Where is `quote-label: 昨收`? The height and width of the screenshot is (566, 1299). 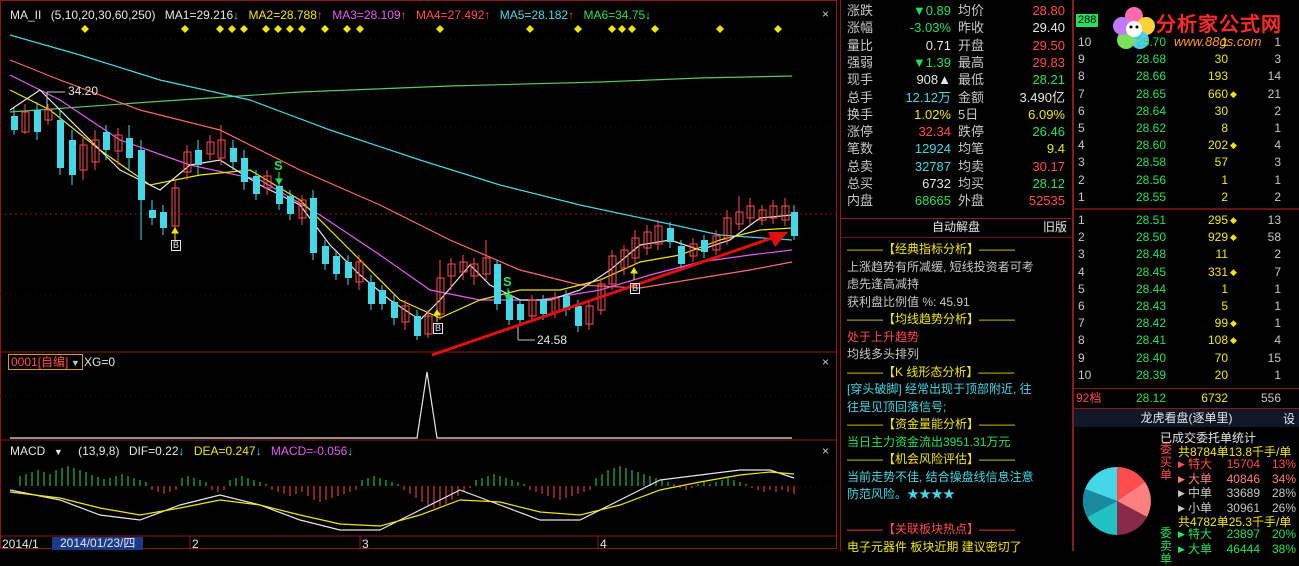
quote-label: 昨收 is located at coordinates (971, 28).